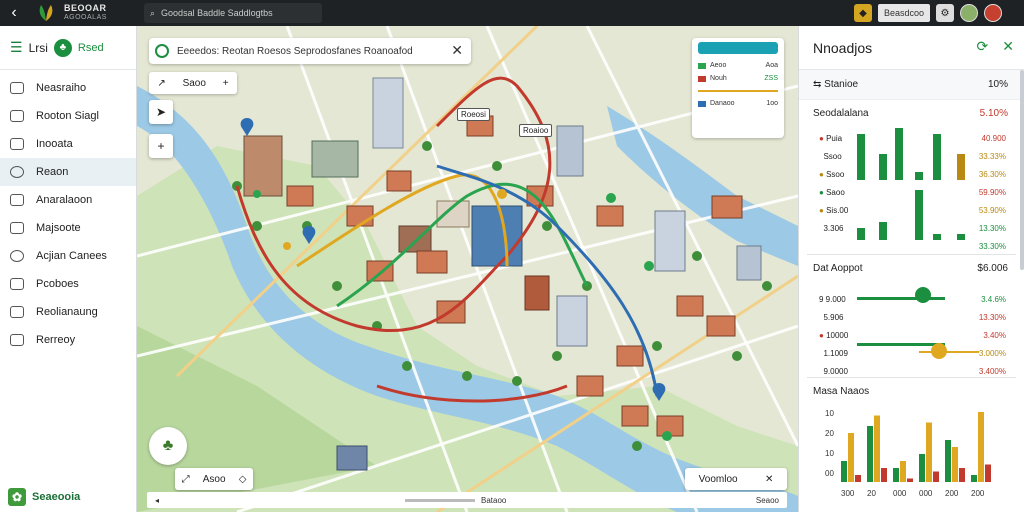 The height and width of the screenshot is (512, 1024). What do you see at coordinates (46, 13) in the screenshot?
I see `brand-logo-icon` at bounding box center [46, 13].